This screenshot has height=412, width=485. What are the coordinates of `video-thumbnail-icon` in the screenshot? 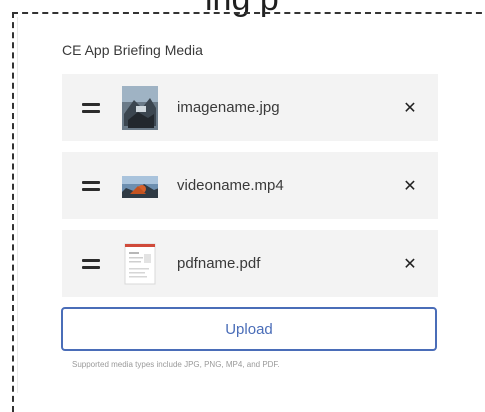 It's located at (140, 186).